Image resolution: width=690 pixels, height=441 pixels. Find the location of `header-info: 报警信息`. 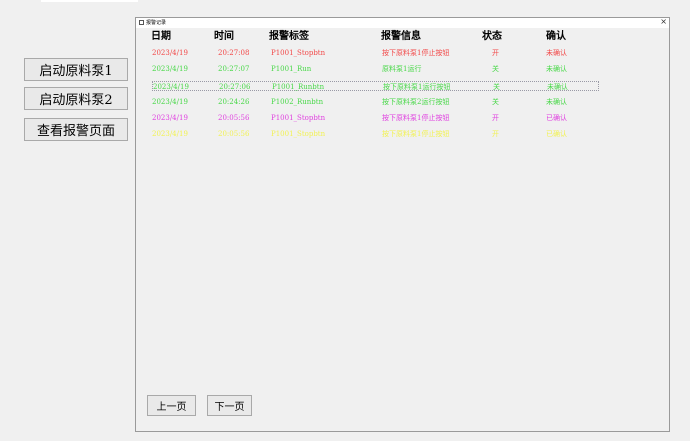

header-info: 报警信息 is located at coordinates (401, 36).